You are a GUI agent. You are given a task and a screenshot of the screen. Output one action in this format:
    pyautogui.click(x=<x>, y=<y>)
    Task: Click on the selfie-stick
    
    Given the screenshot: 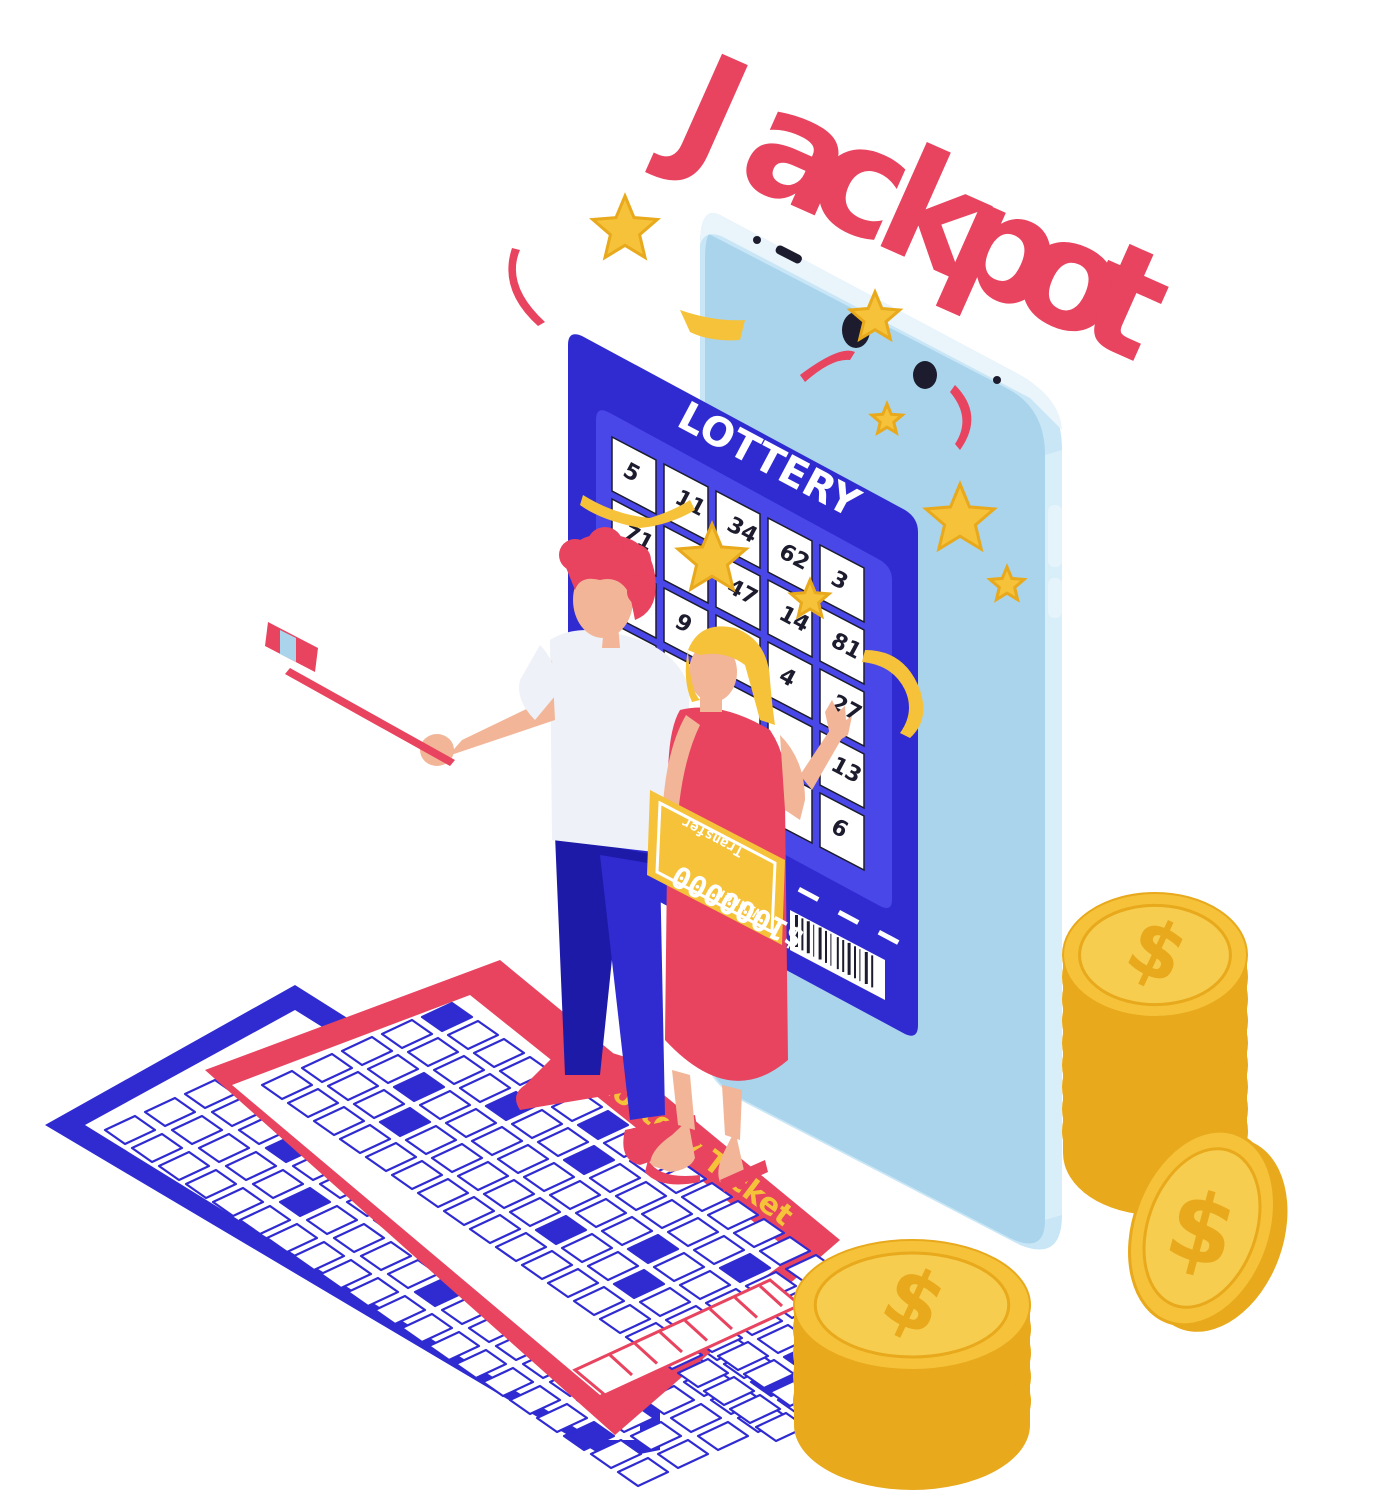 What is the action you would take?
    pyautogui.click(x=360, y=694)
    